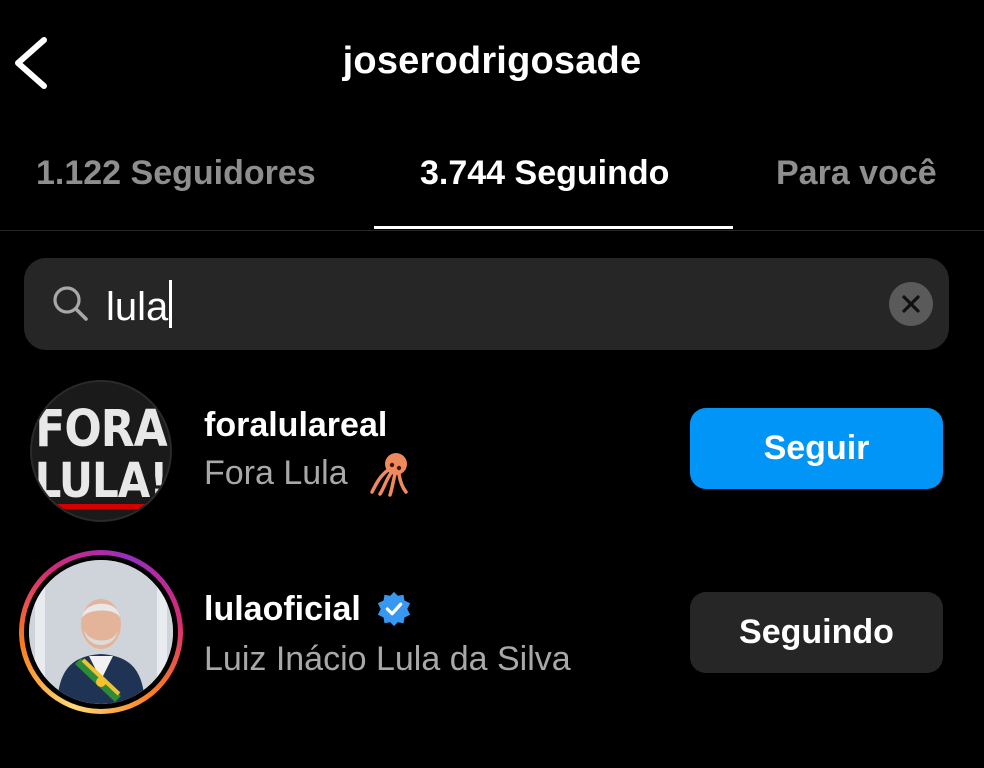 This screenshot has width=984, height=768. What do you see at coordinates (492, 61) in the screenshot?
I see `page-title: joserodrigosade` at bounding box center [492, 61].